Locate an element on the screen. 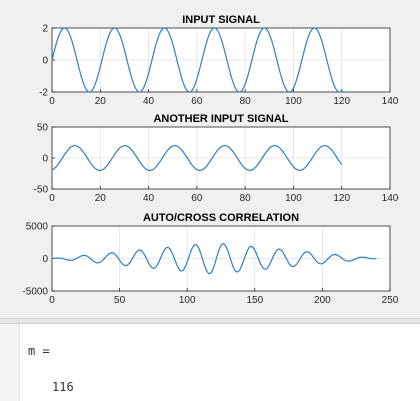 Image resolution: width=420 pixels, height=401 pixels. tick-label-y: 50 is located at coordinates (43, 128).